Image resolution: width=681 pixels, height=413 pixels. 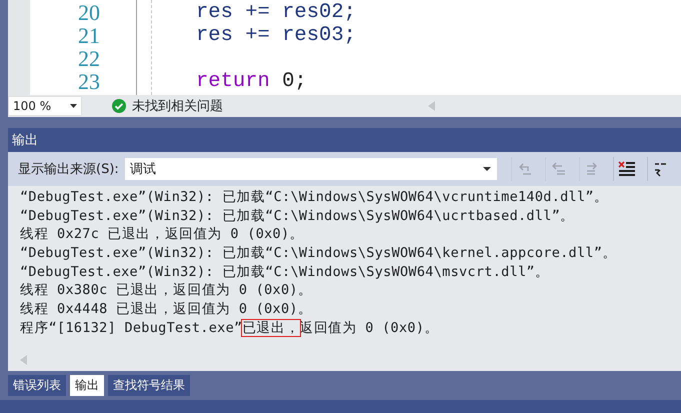 I want to click on line-number: 23, so click(x=88, y=81).